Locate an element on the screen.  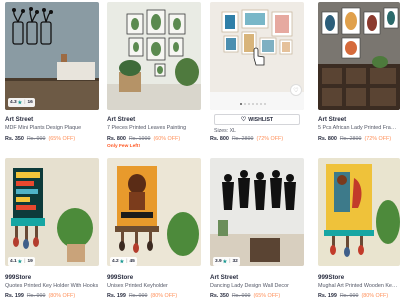
wishlist-label: WISHLIST is located at coordinates (261, 119).